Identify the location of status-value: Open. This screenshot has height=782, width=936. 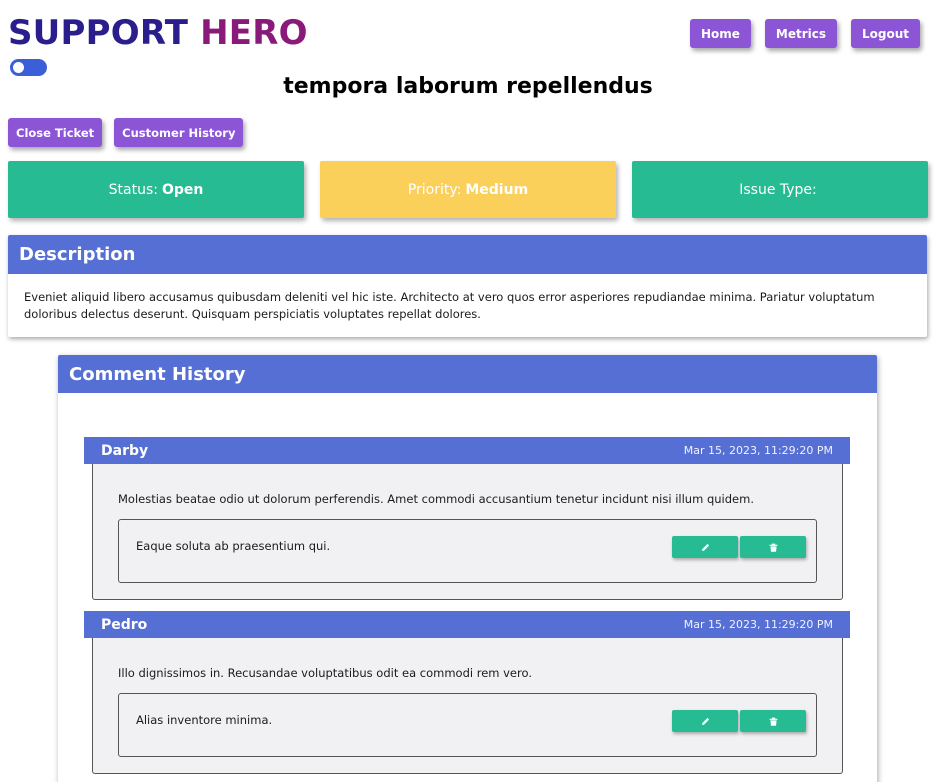
(182, 189).